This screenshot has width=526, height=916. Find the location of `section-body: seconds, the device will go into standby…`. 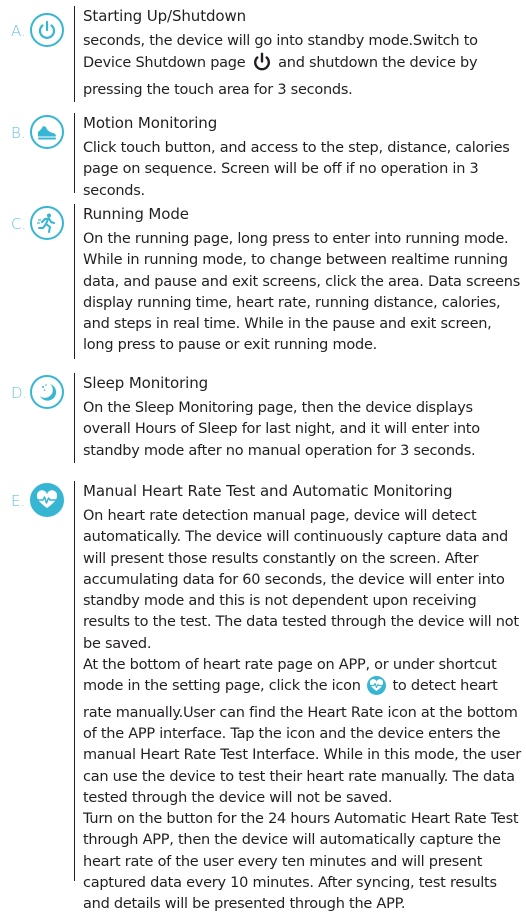

section-body: seconds, the device will go into standby… is located at coordinates (302, 66).